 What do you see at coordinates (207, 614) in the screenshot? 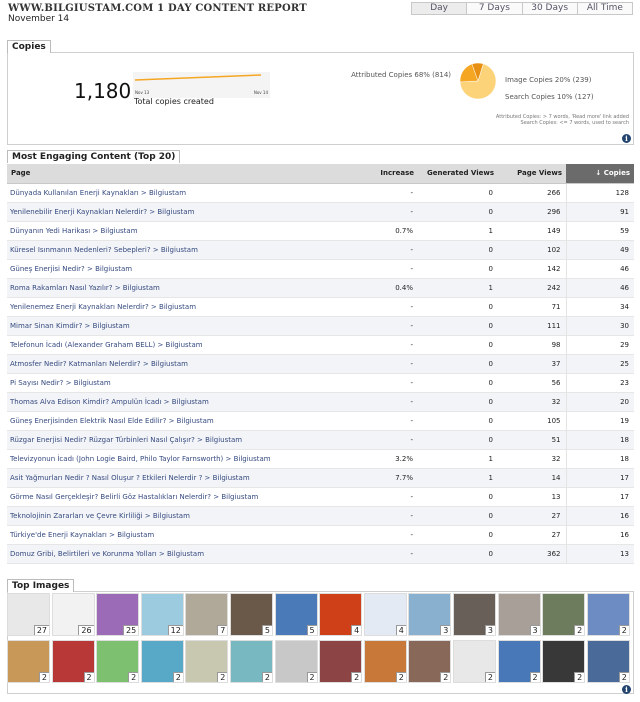
I see `image-thumbnail: 7` at bounding box center [207, 614].